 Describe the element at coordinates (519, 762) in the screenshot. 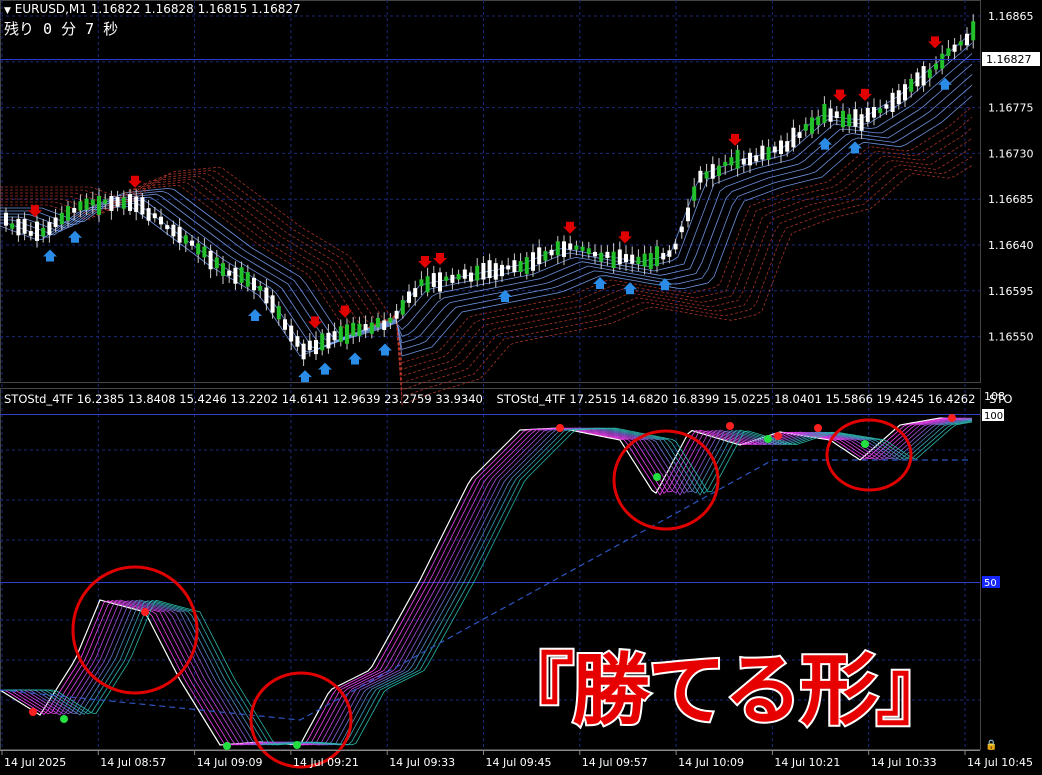

I see `time-tick-label: 14 Jul 09:45` at that location.